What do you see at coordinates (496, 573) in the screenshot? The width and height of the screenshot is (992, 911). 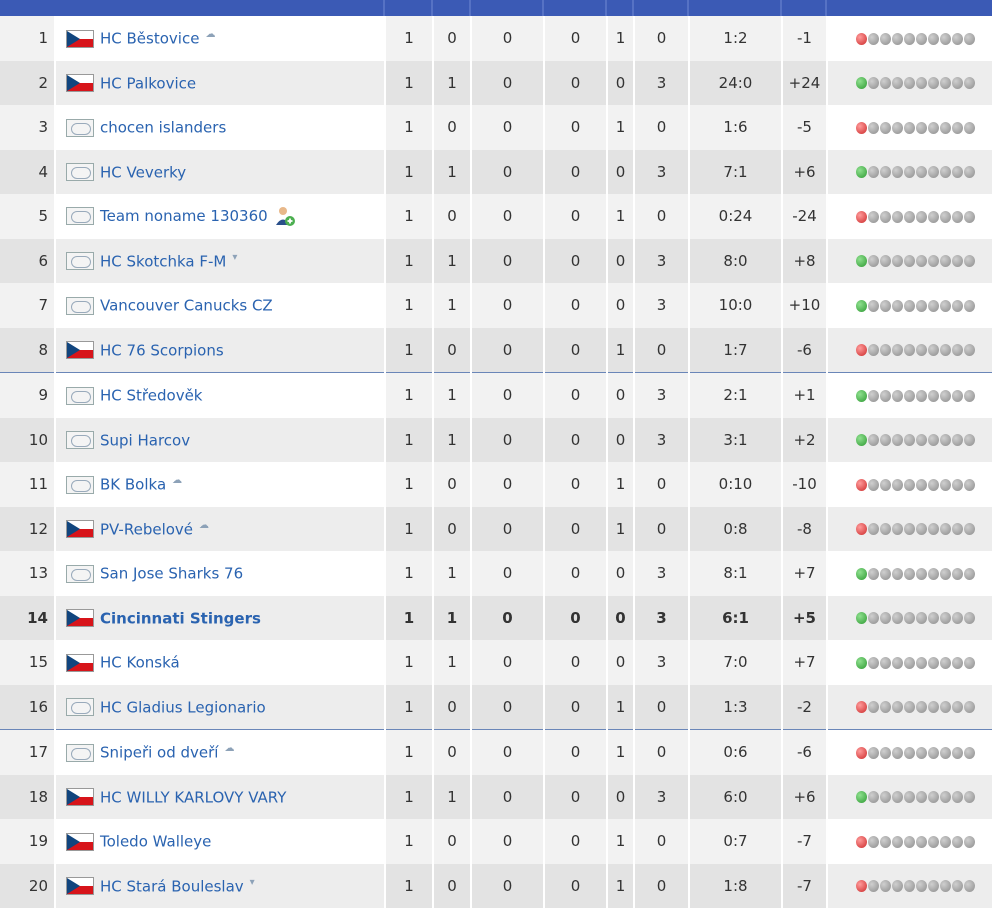 I see `table-row: 13 San Jose Sharks 76 1 1 0 0 0 3 8:1 +7` at bounding box center [496, 573].